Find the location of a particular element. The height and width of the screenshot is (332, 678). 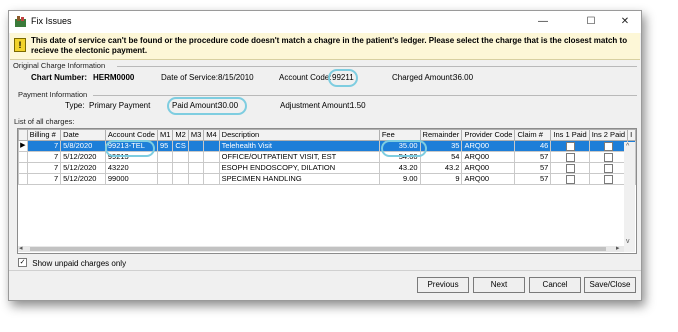

column-header: M1 is located at coordinates (165, 135).